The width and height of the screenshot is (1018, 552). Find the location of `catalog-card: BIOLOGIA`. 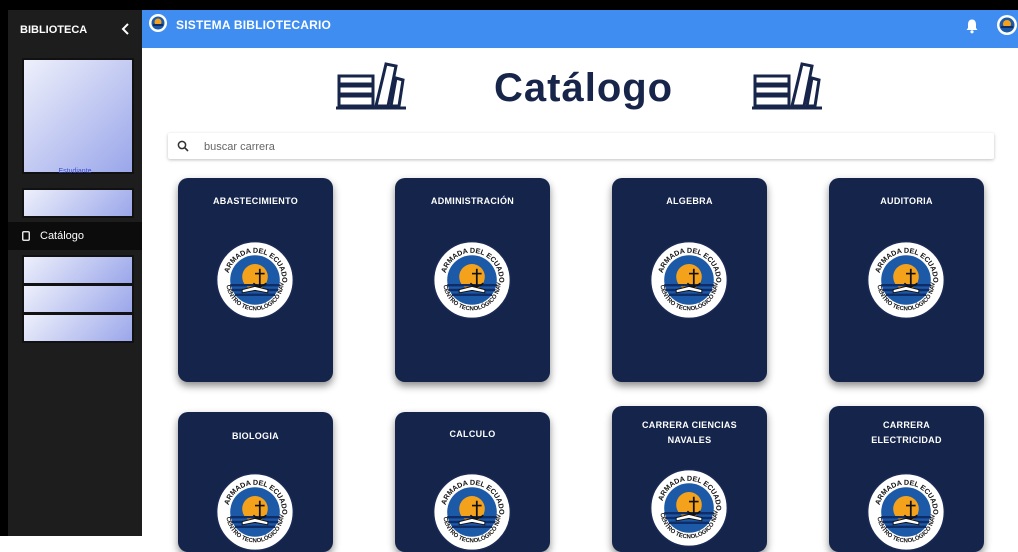

catalog-card: BIOLOGIA is located at coordinates (255, 482).